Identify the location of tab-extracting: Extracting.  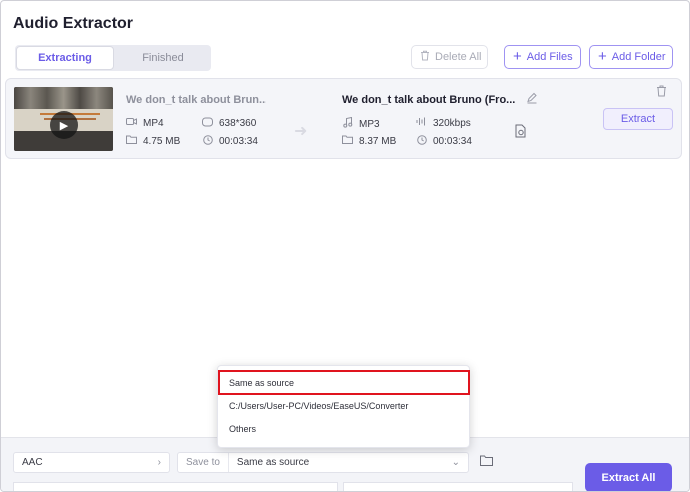
(65, 58).